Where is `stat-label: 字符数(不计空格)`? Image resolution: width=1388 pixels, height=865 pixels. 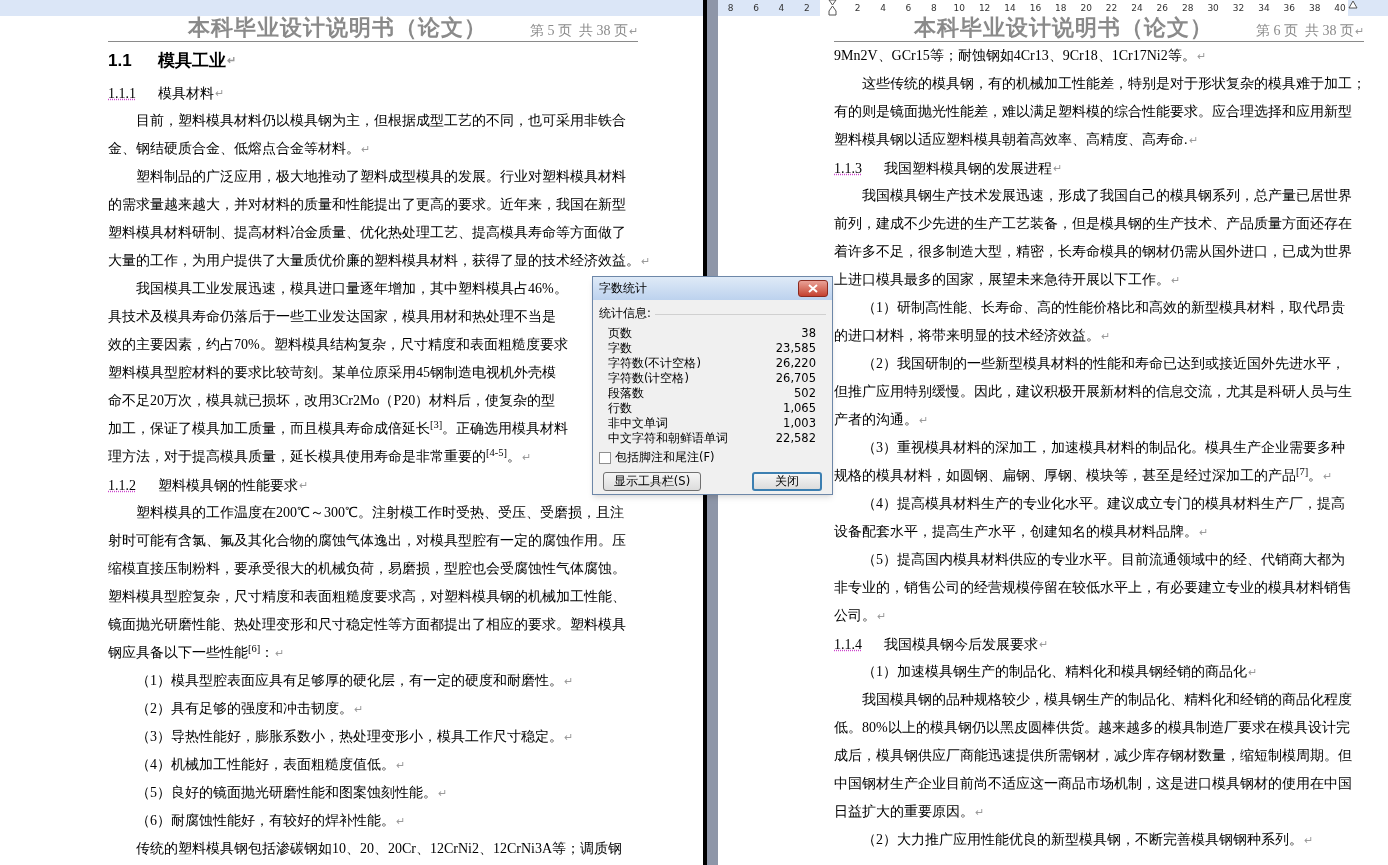
stat-label: 字符数(不计空格) is located at coordinates (654, 364).